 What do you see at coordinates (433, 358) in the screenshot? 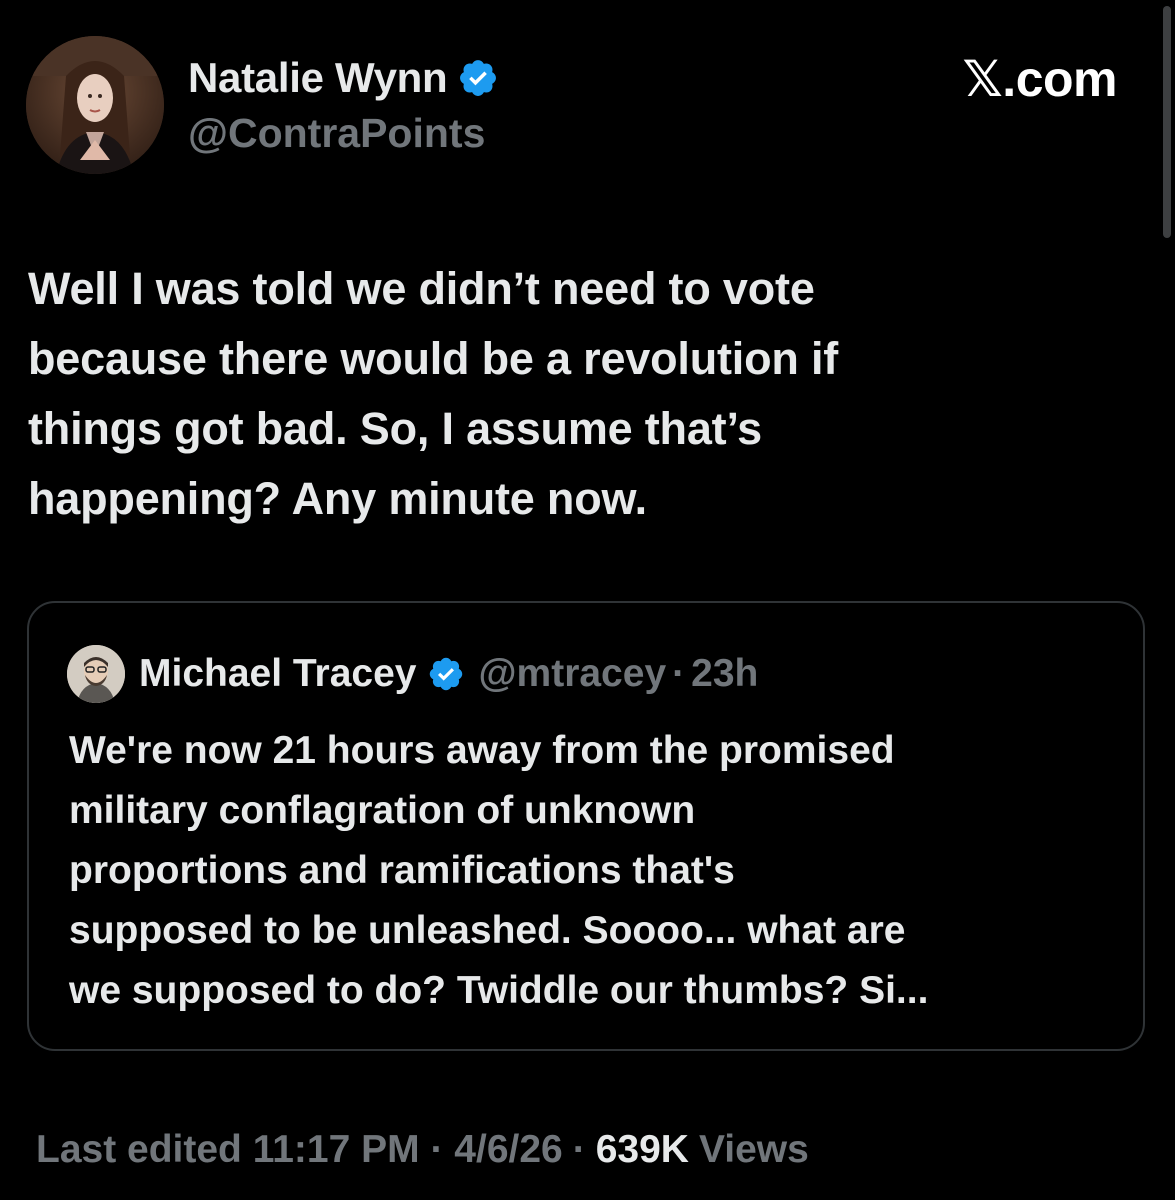
I see `tweet-text-line: because there would be a revolution if` at bounding box center [433, 358].